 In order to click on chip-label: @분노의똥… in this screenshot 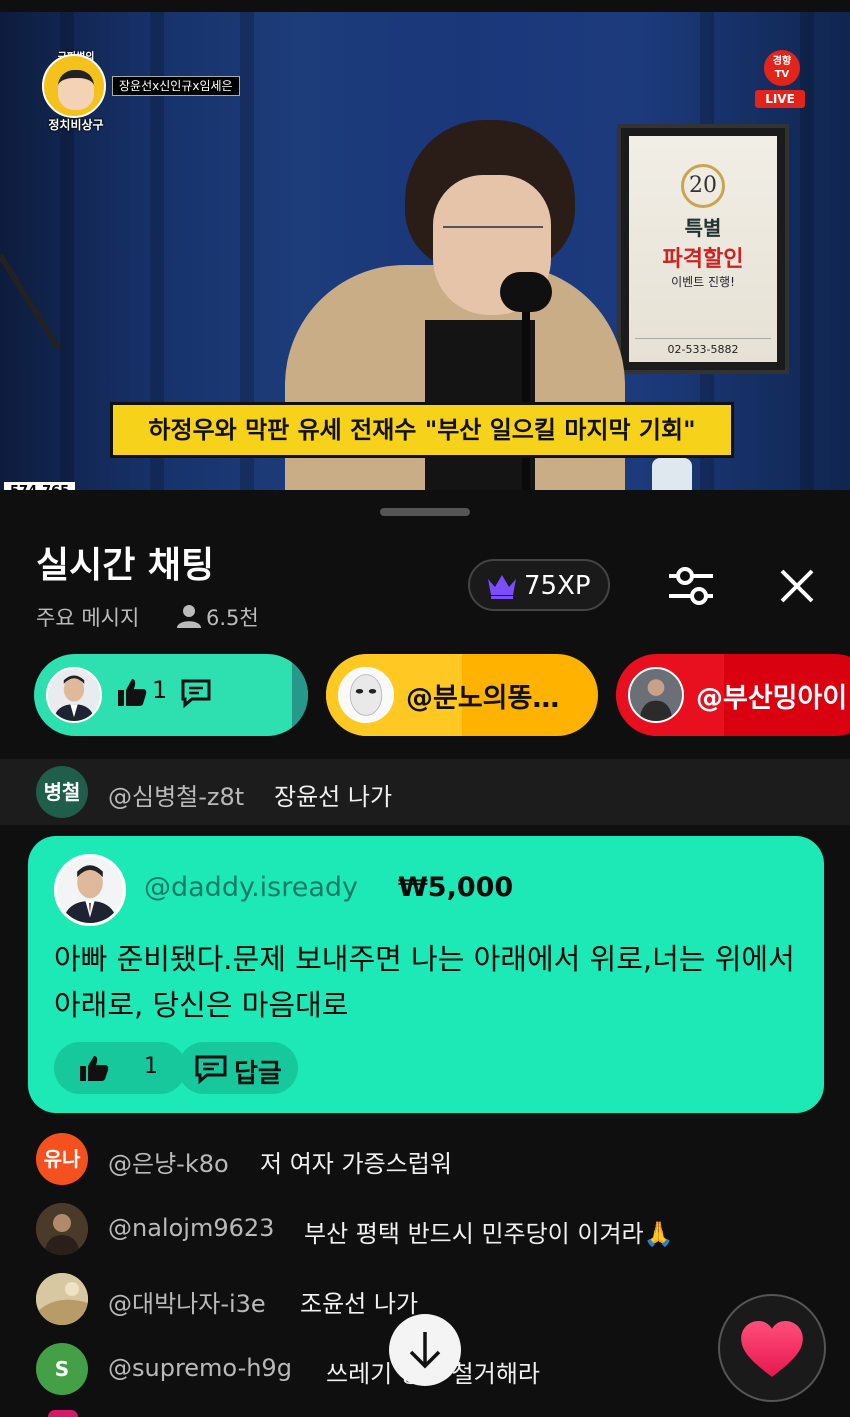, I will do `click(483, 698)`.